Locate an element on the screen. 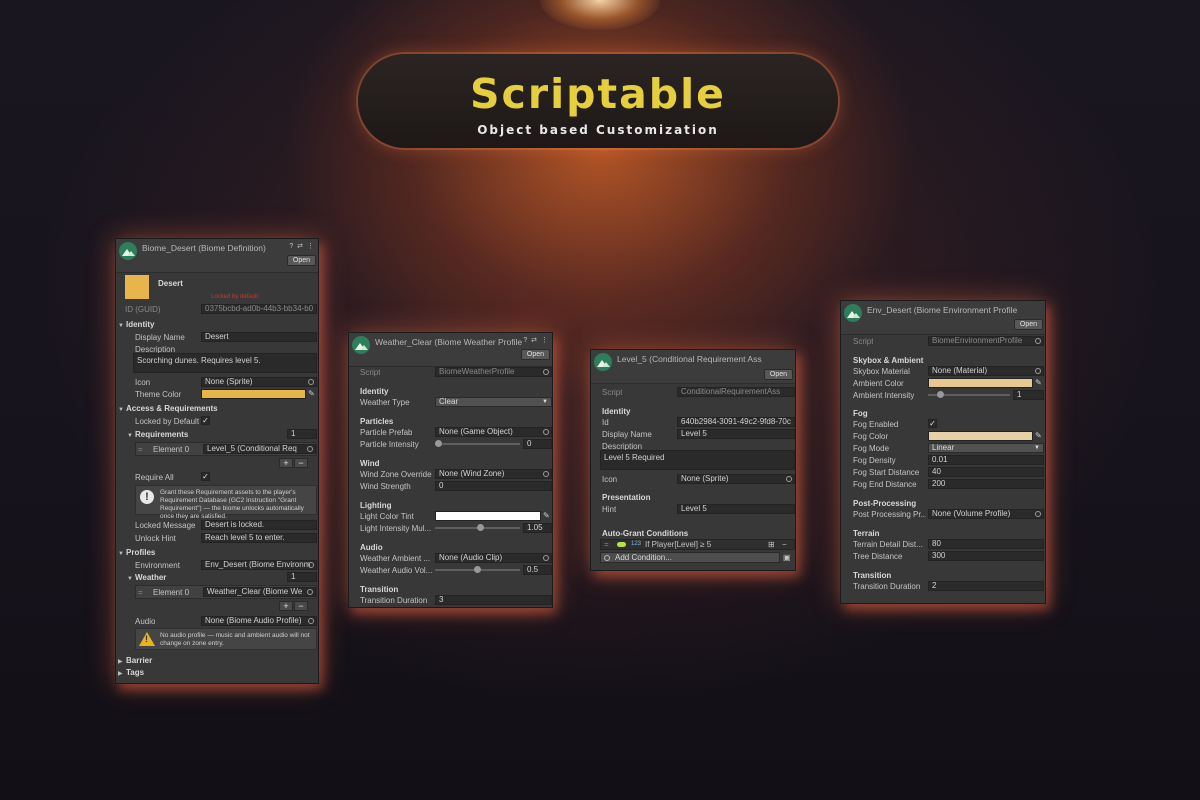  light-intensity-field: 1.05 is located at coordinates (537, 528).